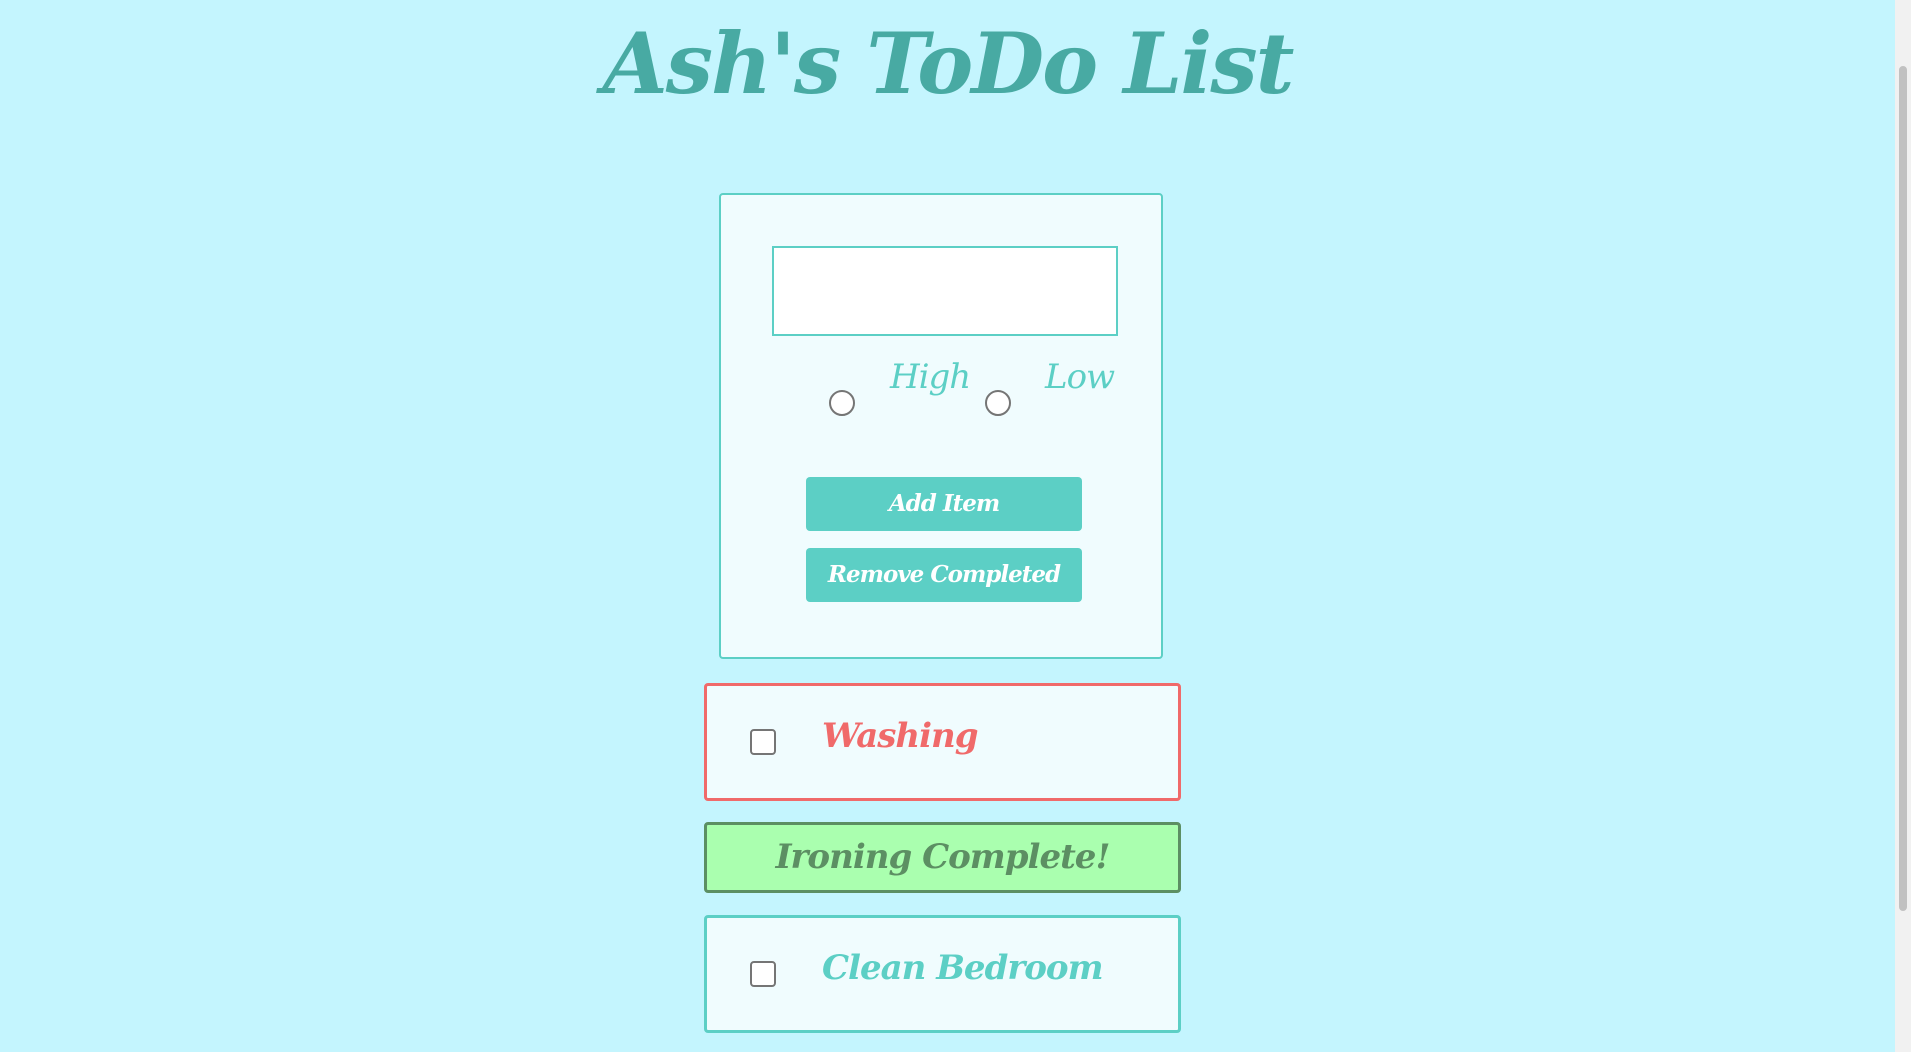  What do you see at coordinates (1080, 377) in the screenshot?
I see `low-priority-label: Low` at bounding box center [1080, 377].